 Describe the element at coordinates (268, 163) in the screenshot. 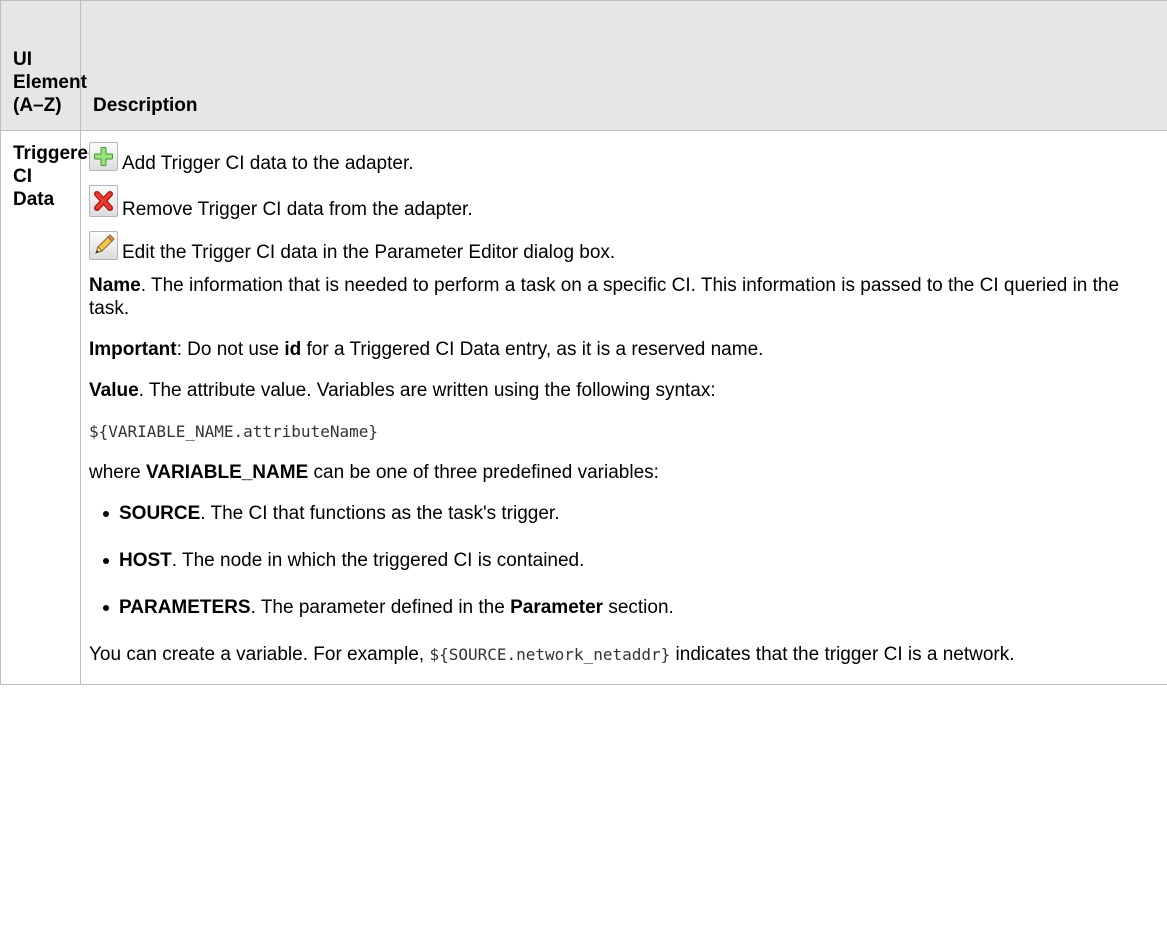

I see `add-action-text: Add Trigger CI data to the adapter.` at that location.